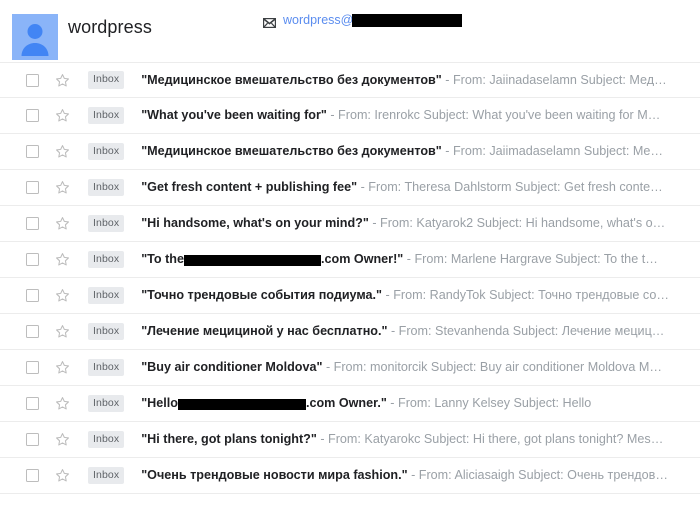  Describe the element at coordinates (489, 403) in the screenshot. I see `message-meta: - From: Lanny Kelsey Subject: Hello` at that location.